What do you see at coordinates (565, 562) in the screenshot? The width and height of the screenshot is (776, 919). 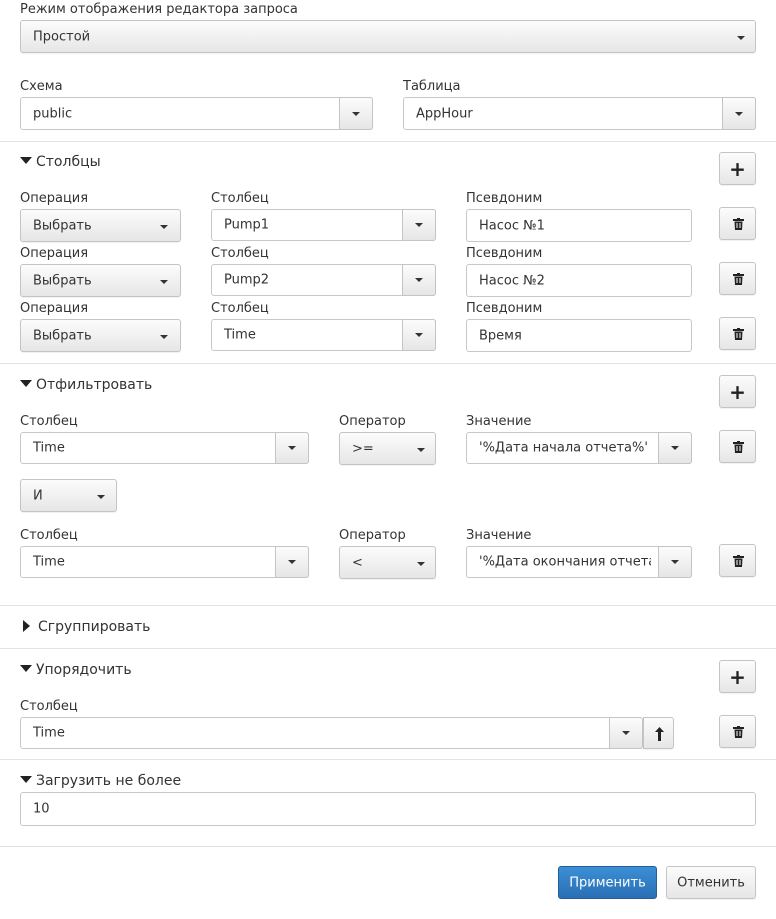 I see `filter-value: '%Дата окончания отчета%'` at bounding box center [565, 562].